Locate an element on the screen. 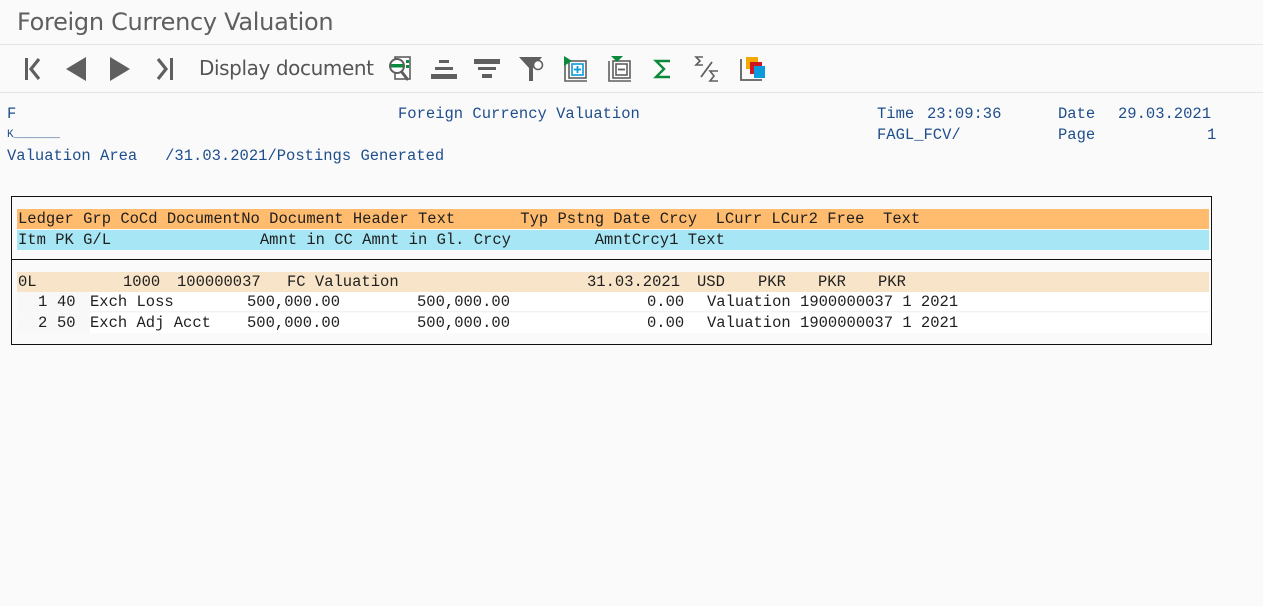 This screenshot has width=1263, height=606. header-text-cell: FC Valuation is located at coordinates (343, 282).